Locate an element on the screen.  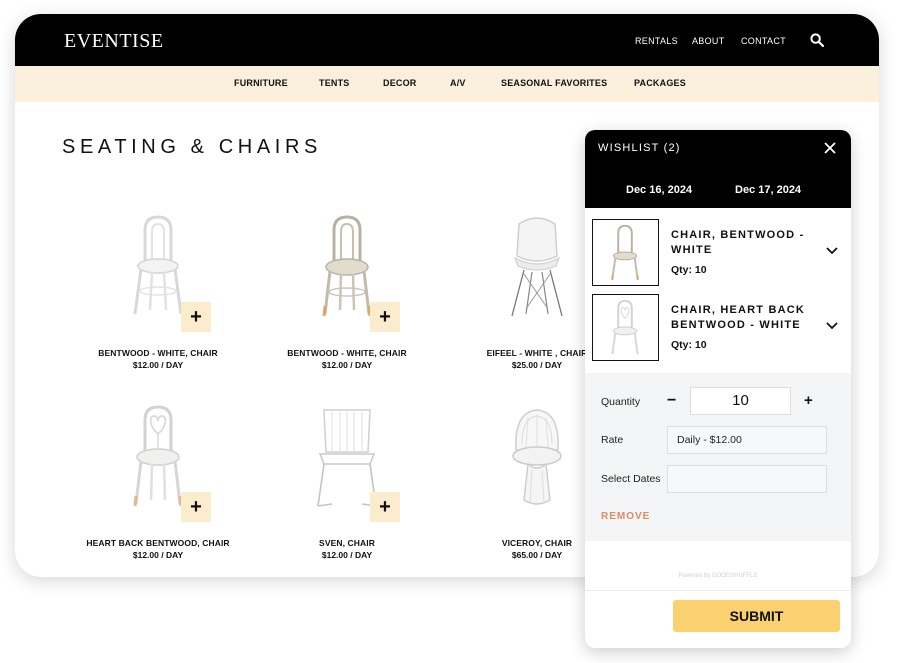
search-icon is located at coordinates (817, 40).